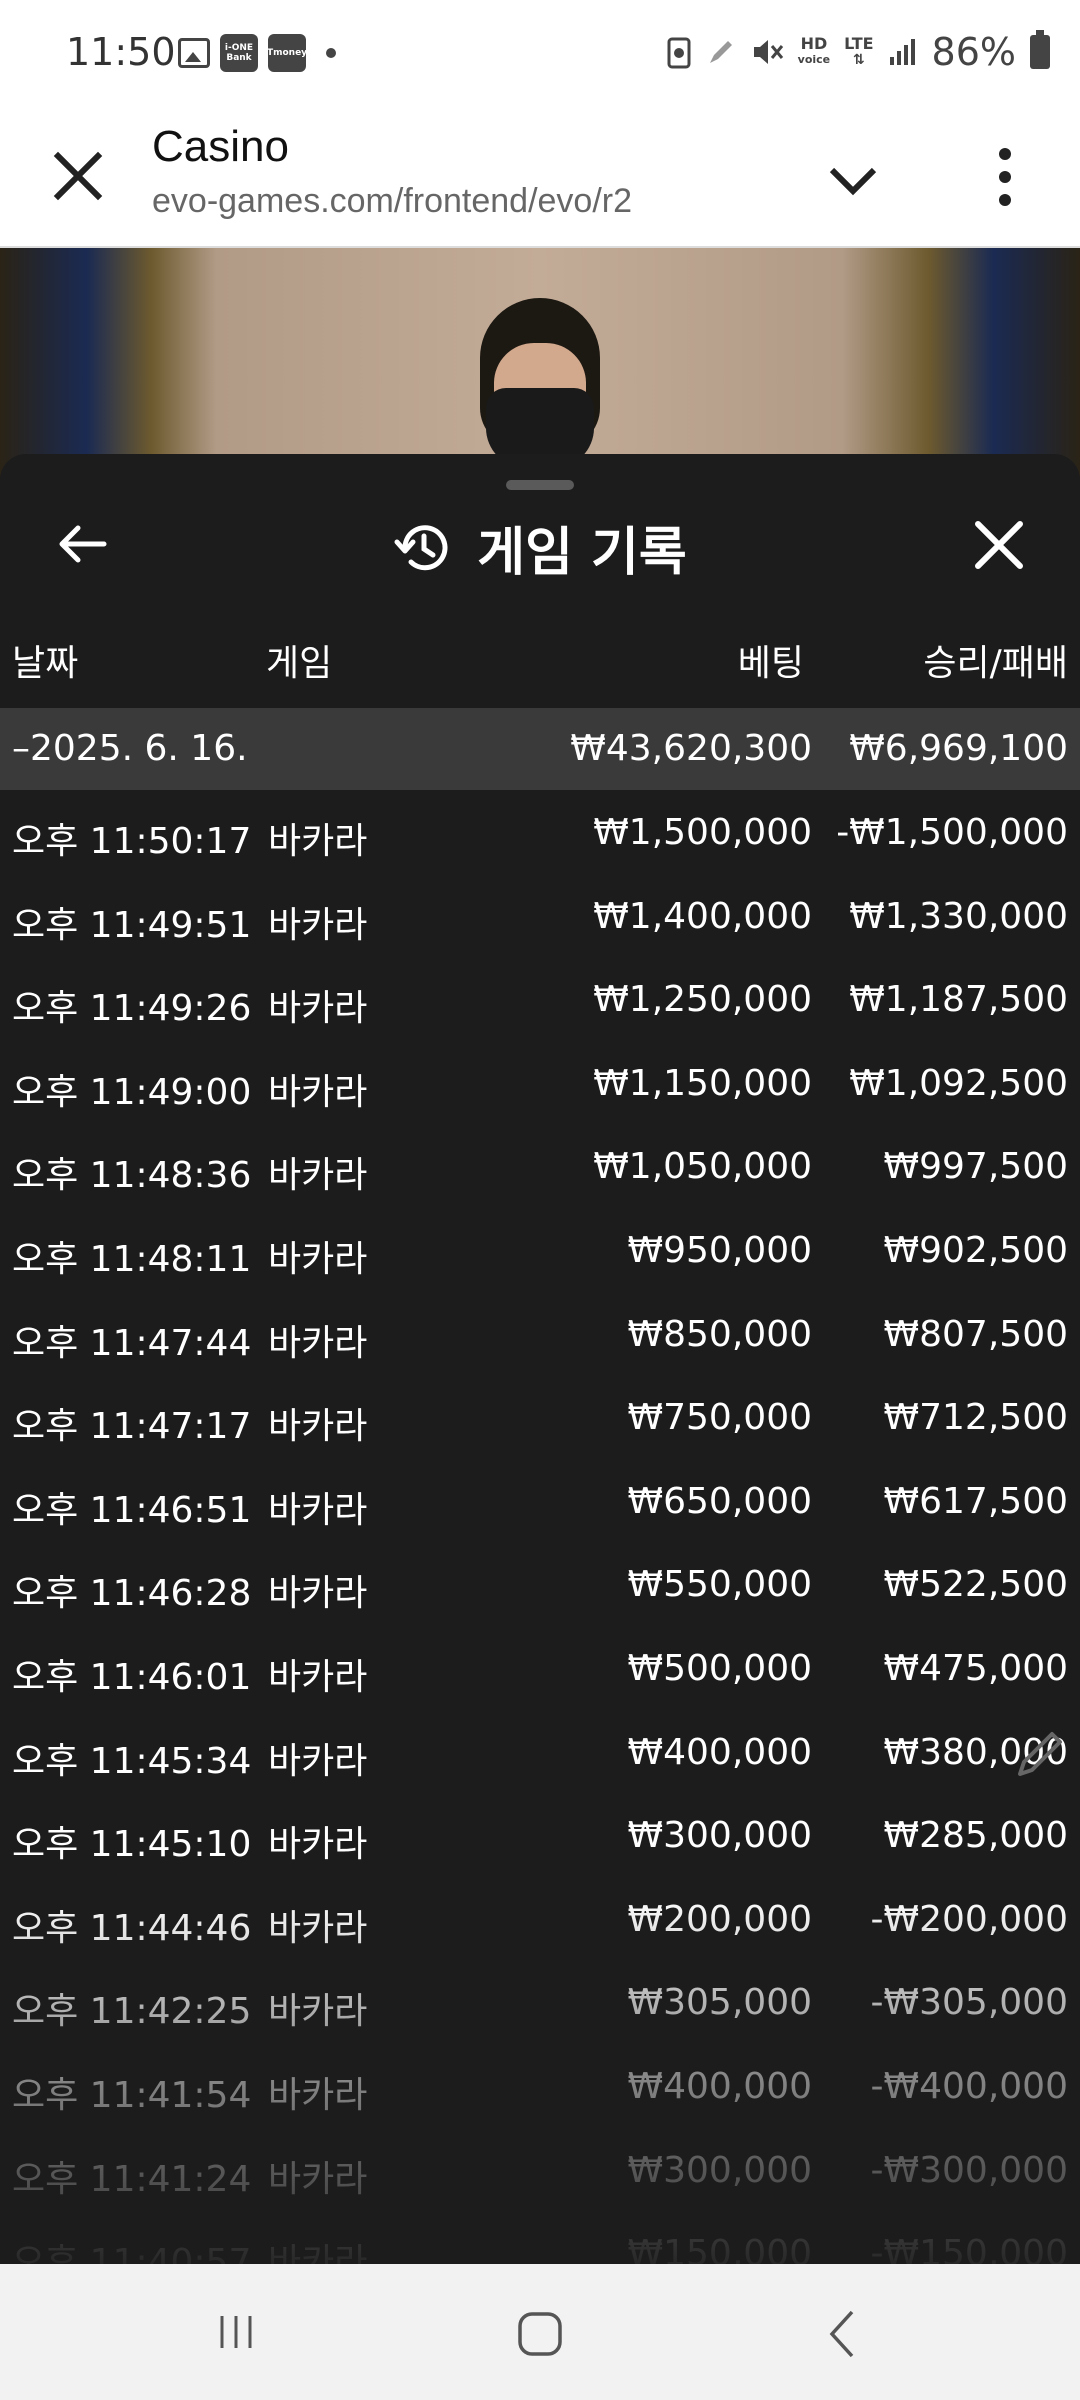  What do you see at coordinates (995, 660) in the screenshot?
I see `column-header-winloss: 승리/패배` at bounding box center [995, 660].